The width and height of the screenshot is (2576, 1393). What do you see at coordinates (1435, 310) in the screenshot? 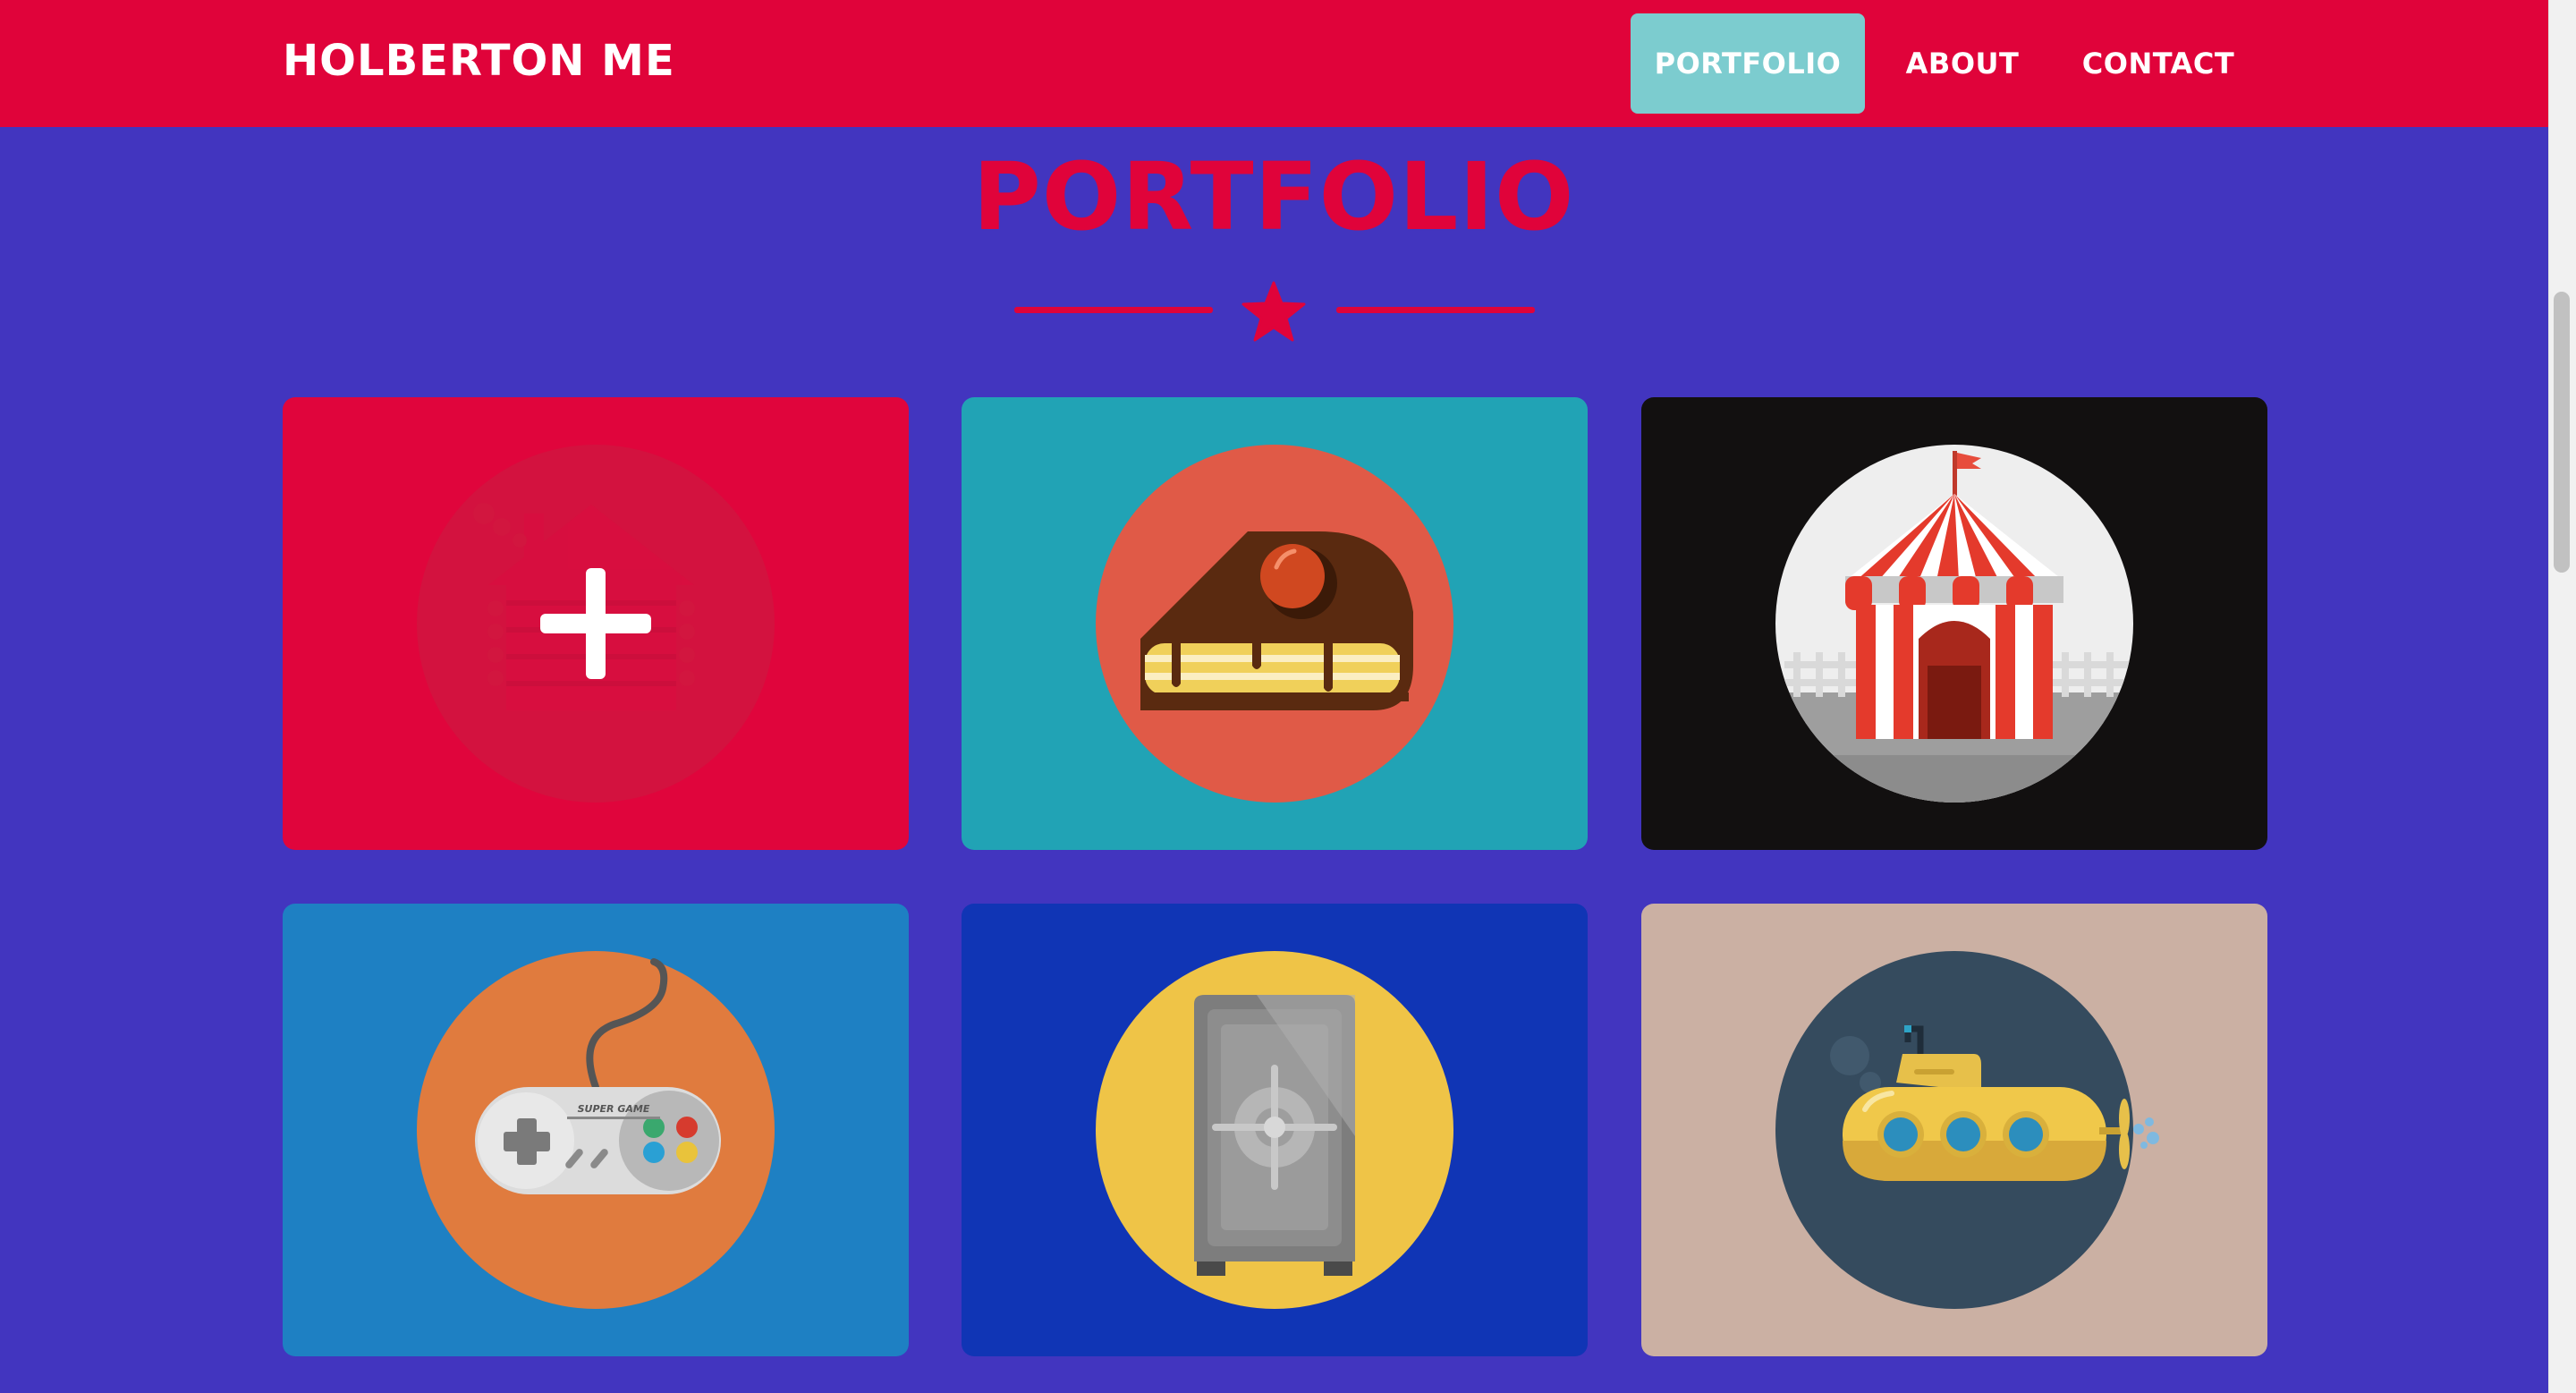
I see `divider-line-right` at bounding box center [1435, 310].